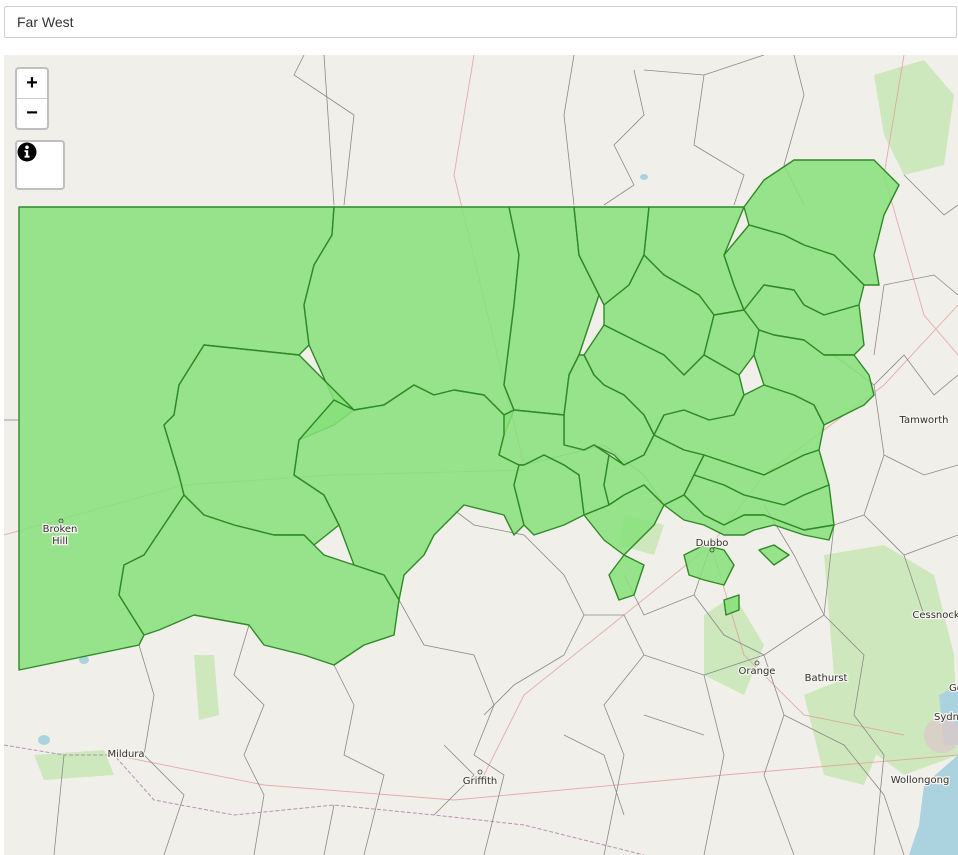 The height and width of the screenshot is (855, 958). Describe the element at coordinates (480, 781) in the screenshot. I see `label-griffith: Griffith` at that location.